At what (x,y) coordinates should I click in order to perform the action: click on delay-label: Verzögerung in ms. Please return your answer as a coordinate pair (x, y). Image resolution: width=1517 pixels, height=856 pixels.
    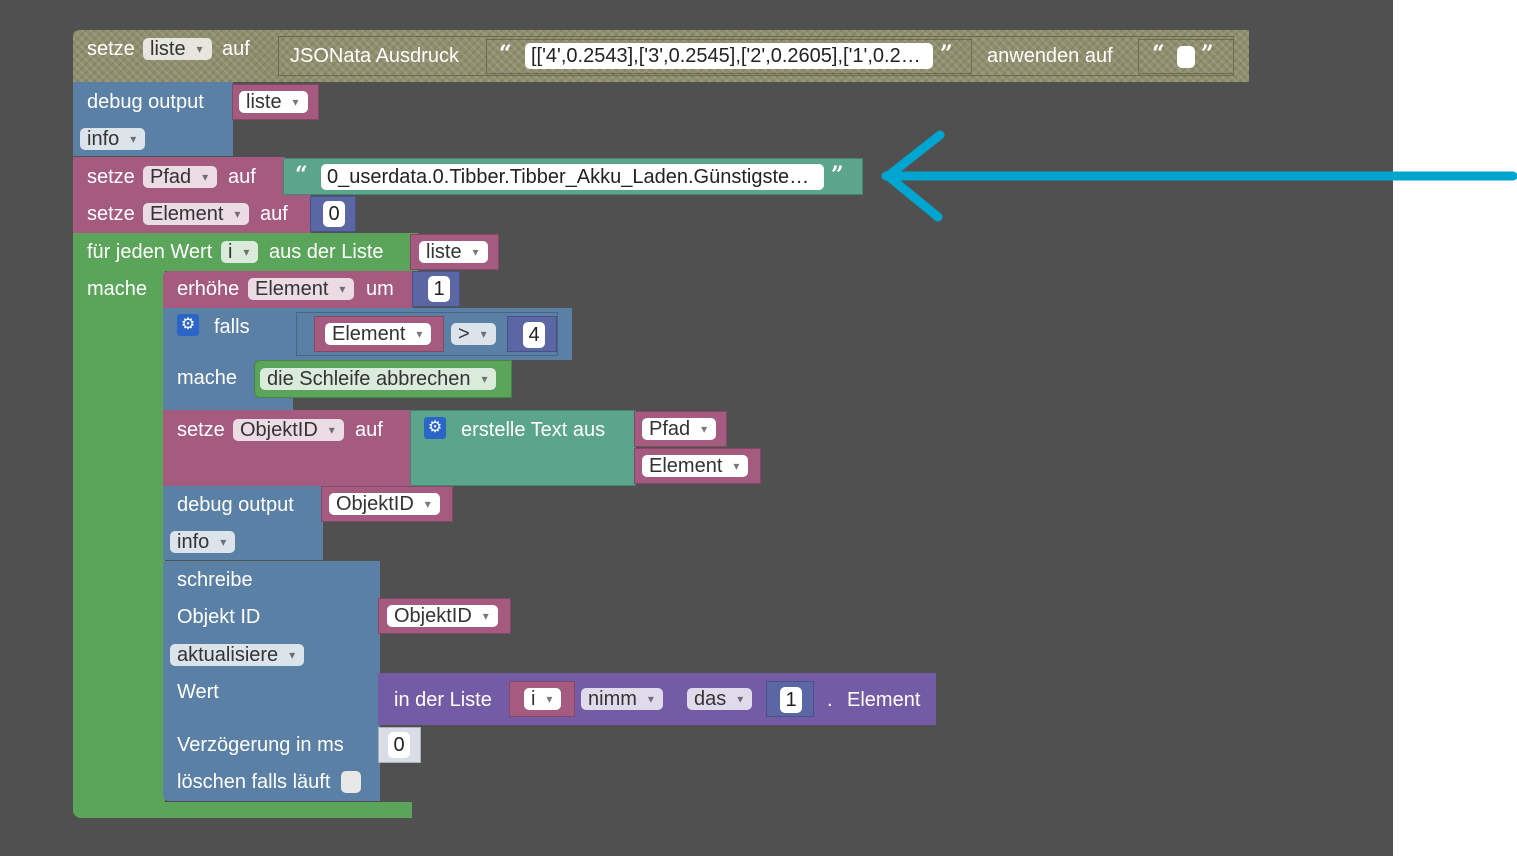
    Looking at the image, I should click on (260, 745).